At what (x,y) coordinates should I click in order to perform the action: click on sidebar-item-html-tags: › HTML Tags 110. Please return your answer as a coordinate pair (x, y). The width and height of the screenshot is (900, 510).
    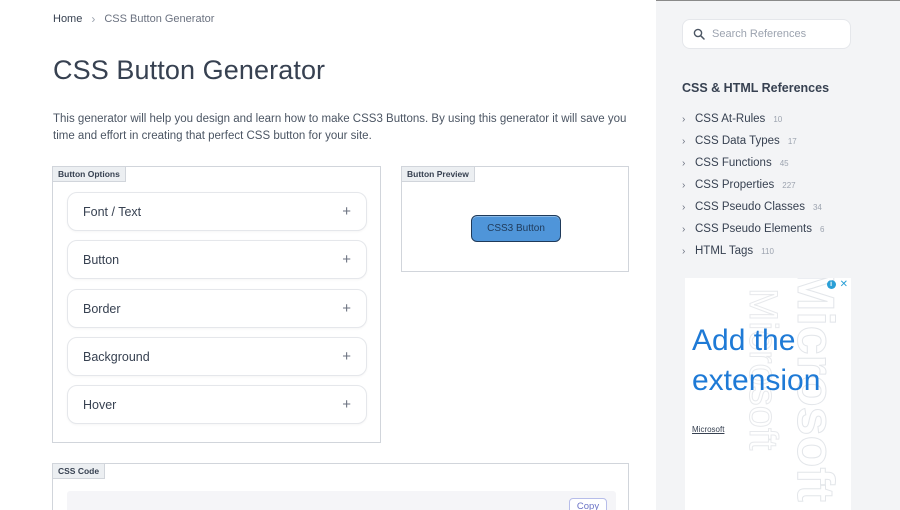
    Looking at the image, I should click on (753, 251).